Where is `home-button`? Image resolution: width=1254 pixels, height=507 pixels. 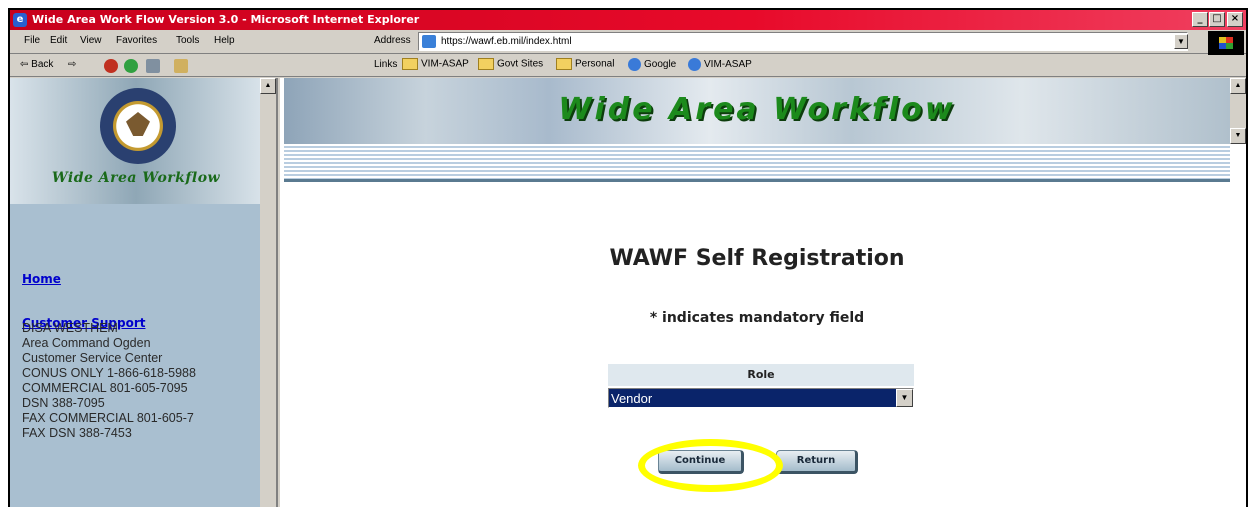 home-button is located at coordinates (153, 66).